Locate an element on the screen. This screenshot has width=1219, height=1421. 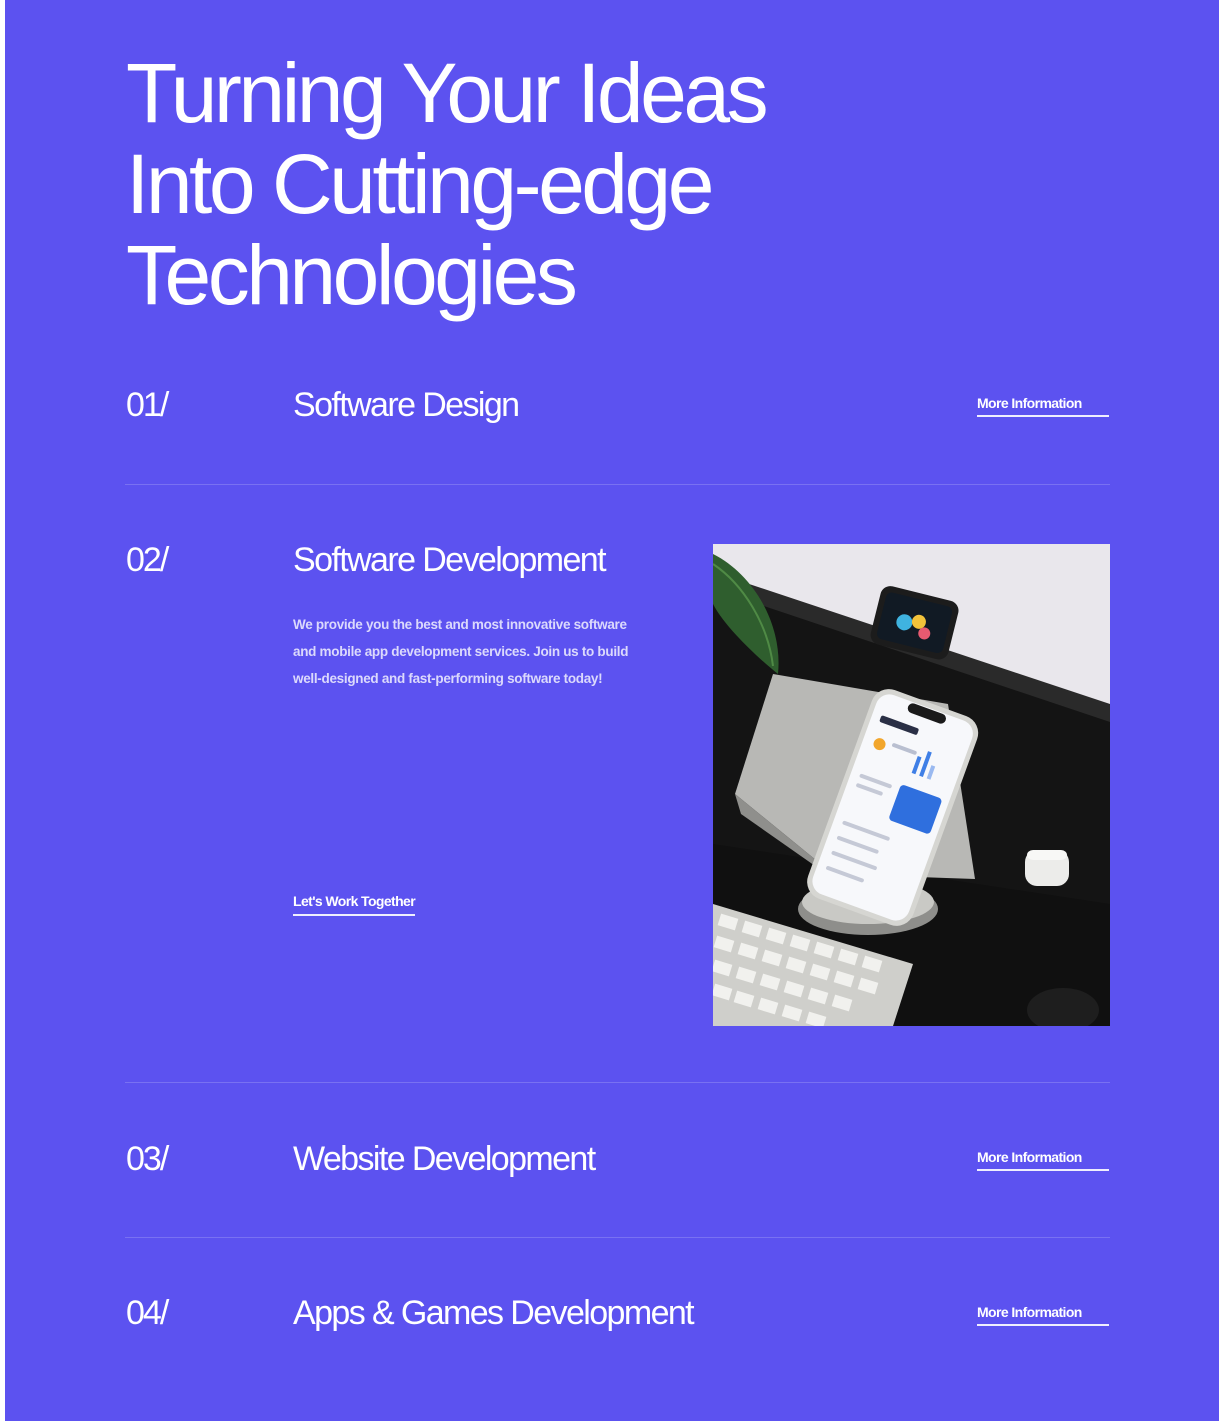
service-title-apps-games-development: Apps & Games Development is located at coordinates (494, 1313).